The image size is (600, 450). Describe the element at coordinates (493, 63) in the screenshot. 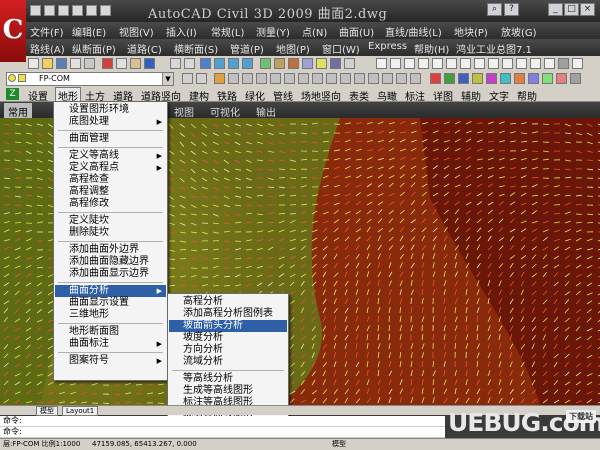

I see `spline-icon` at that location.